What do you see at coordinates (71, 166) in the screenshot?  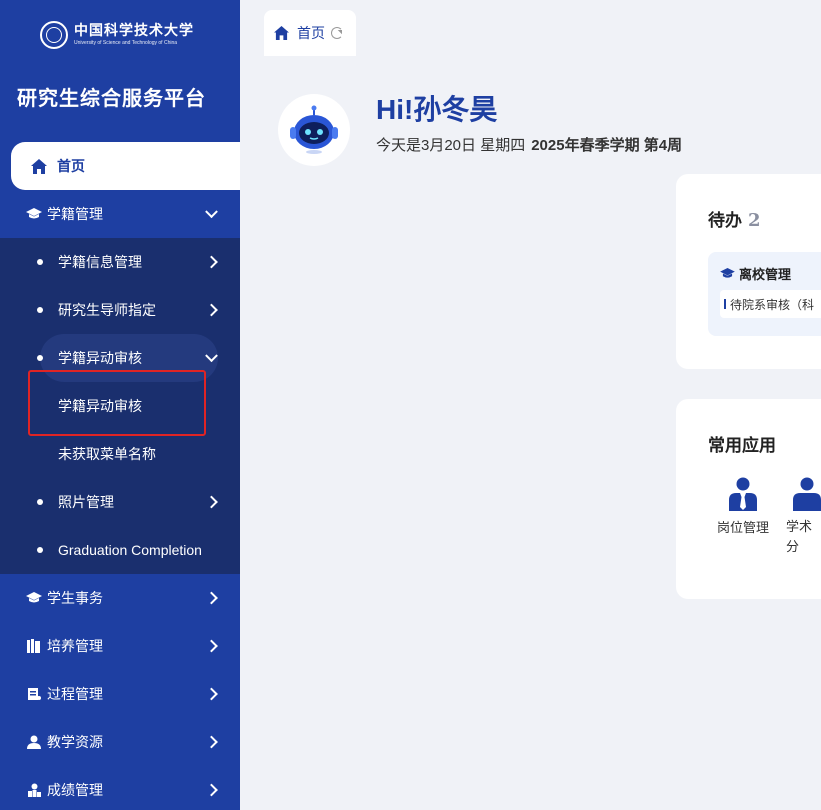 I see `sidebar-item-label: 首页` at bounding box center [71, 166].